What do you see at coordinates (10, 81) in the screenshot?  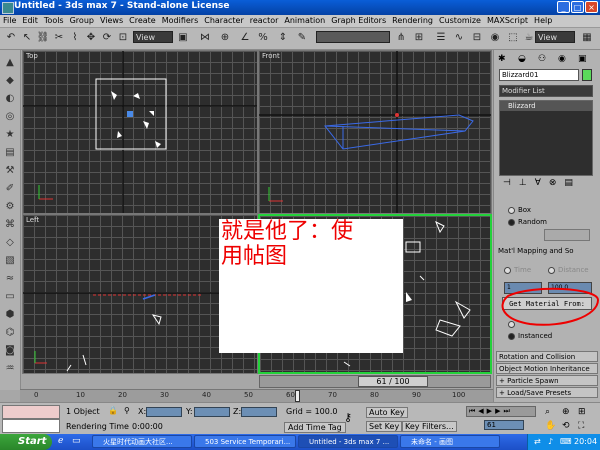 I see `modify-icon: ◆` at bounding box center [10, 81].